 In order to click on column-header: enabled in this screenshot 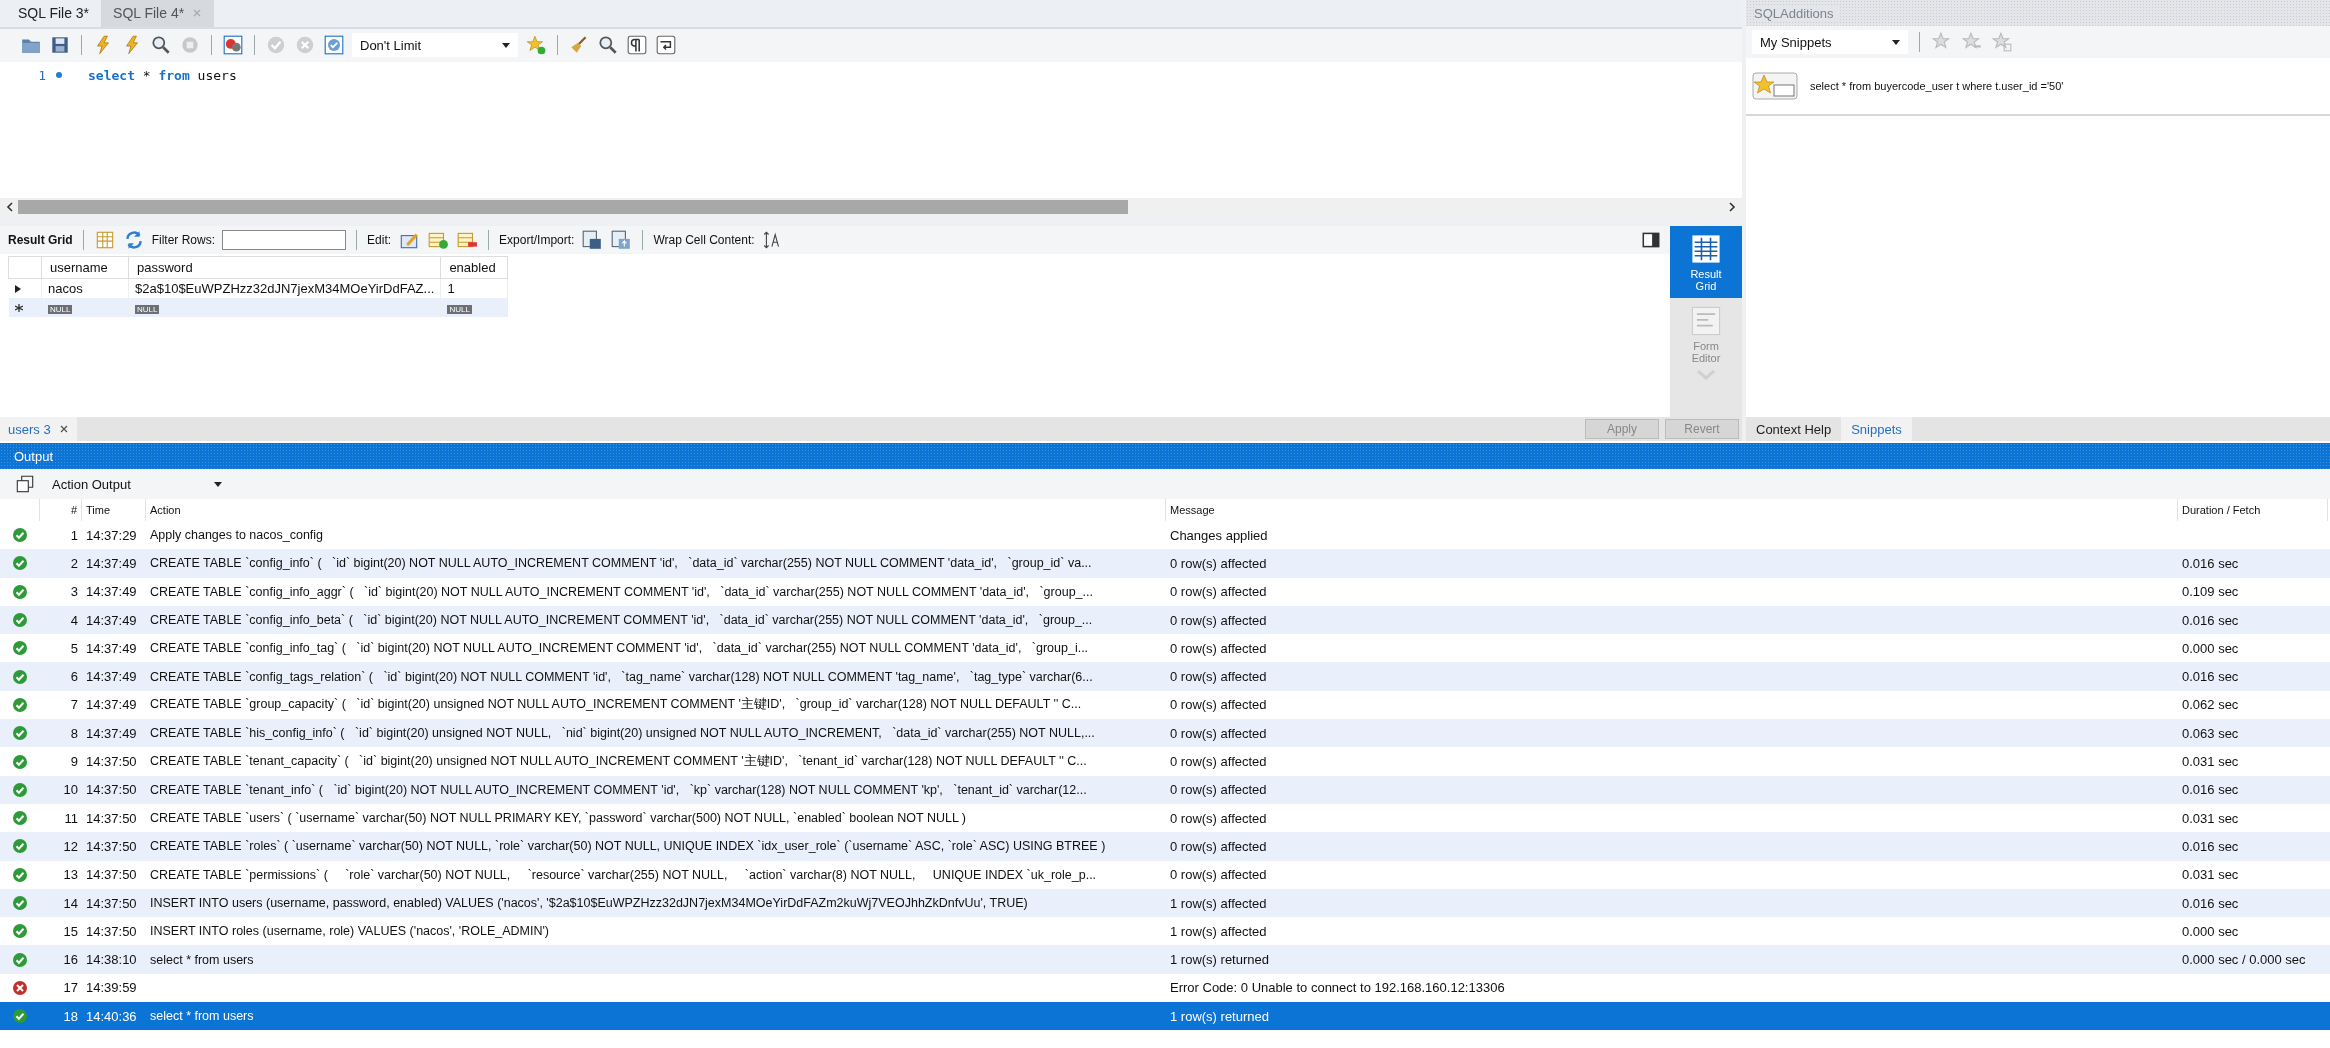, I will do `click(474, 267)`.